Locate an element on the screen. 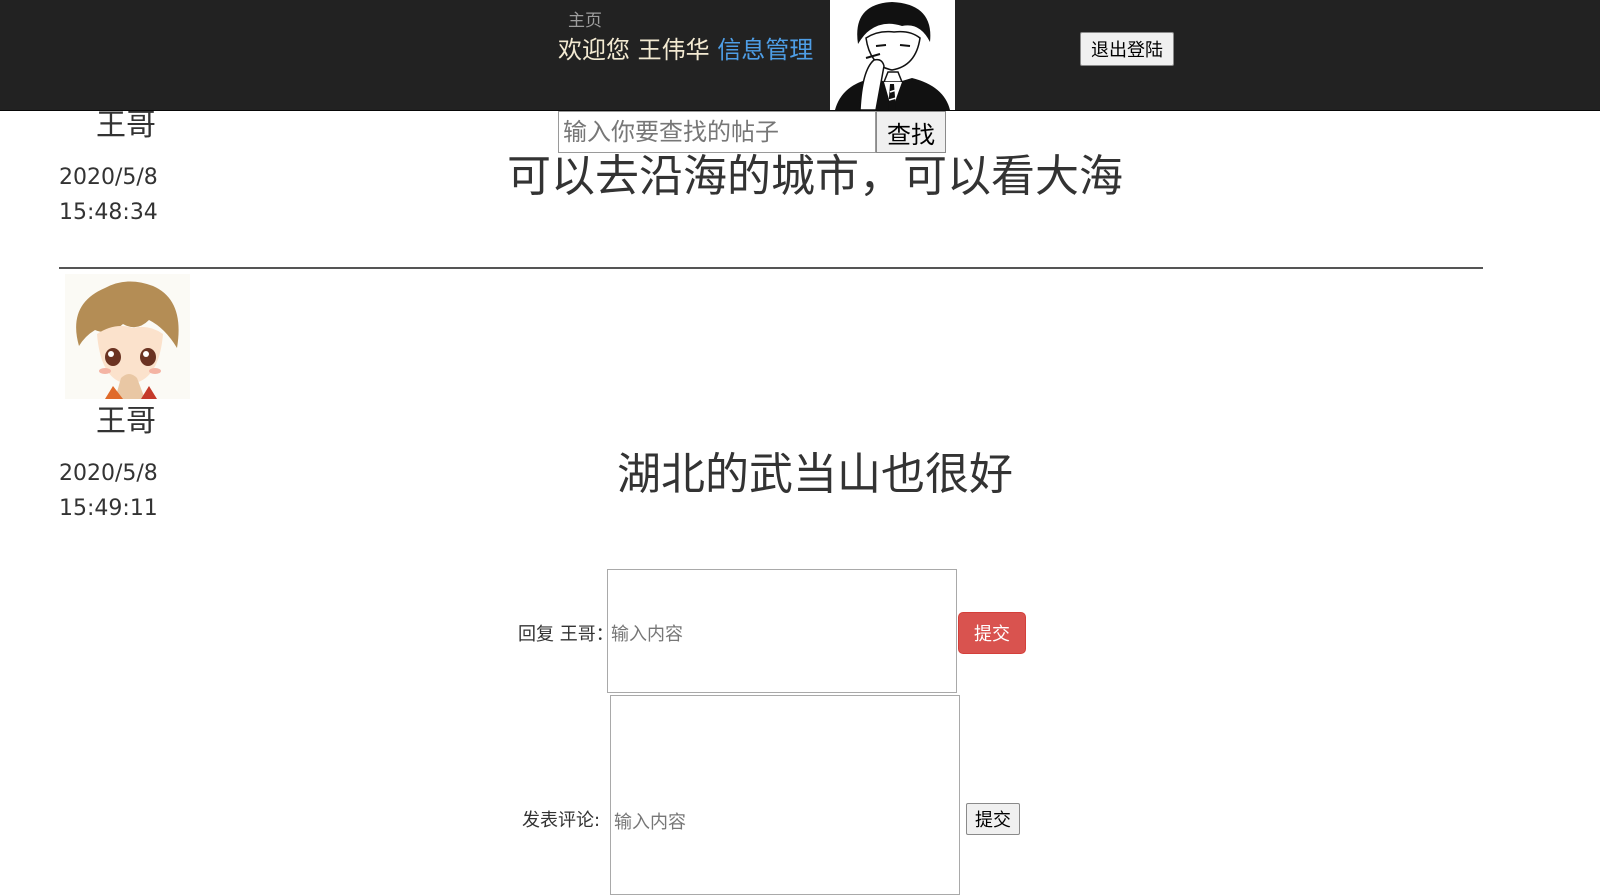 Image resolution: width=1600 pixels, height=895 pixels. post-content: 湖北的武当山也很好 is located at coordinates (815, 474).